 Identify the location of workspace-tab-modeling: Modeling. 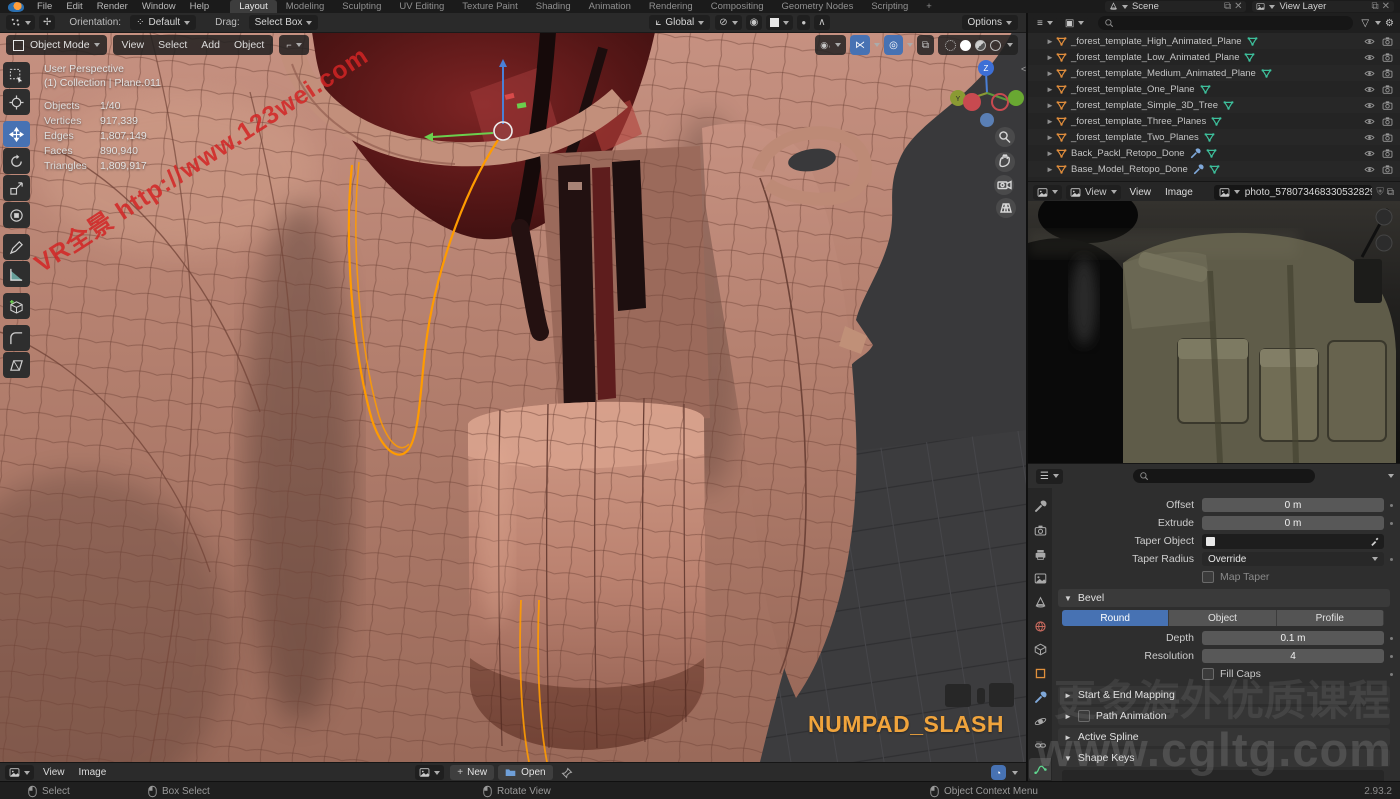
(305, 6).